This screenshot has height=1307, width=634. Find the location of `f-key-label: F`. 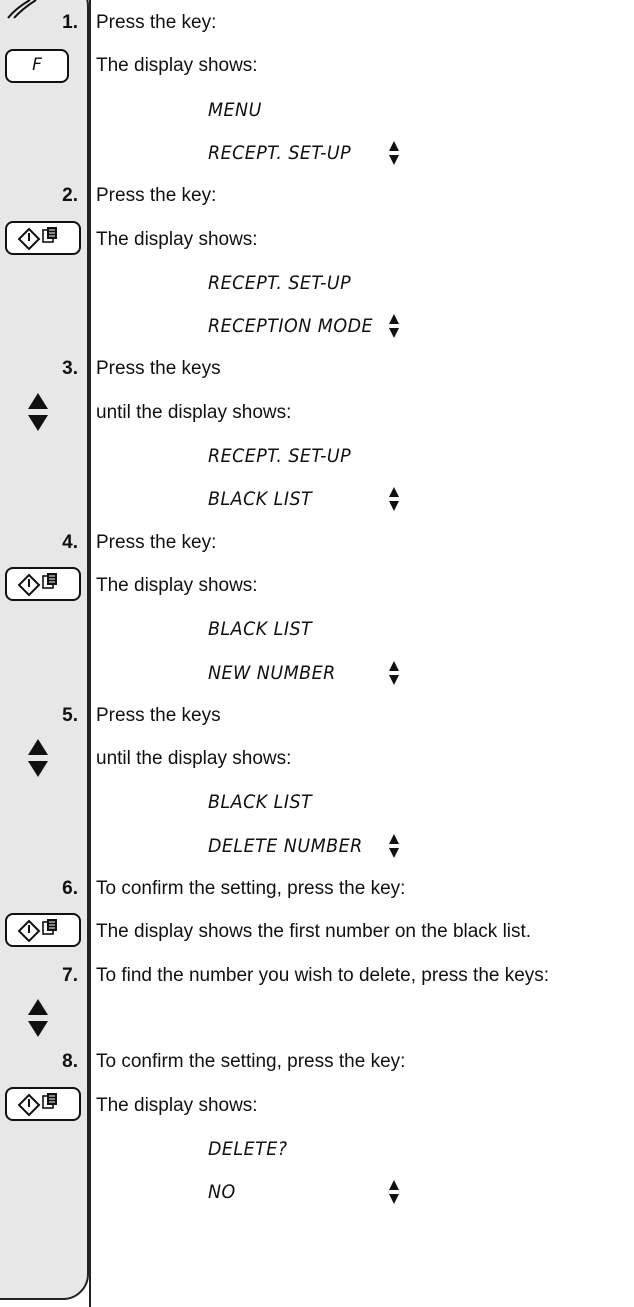

f-key-label: F is located at coordinates (37, 65).